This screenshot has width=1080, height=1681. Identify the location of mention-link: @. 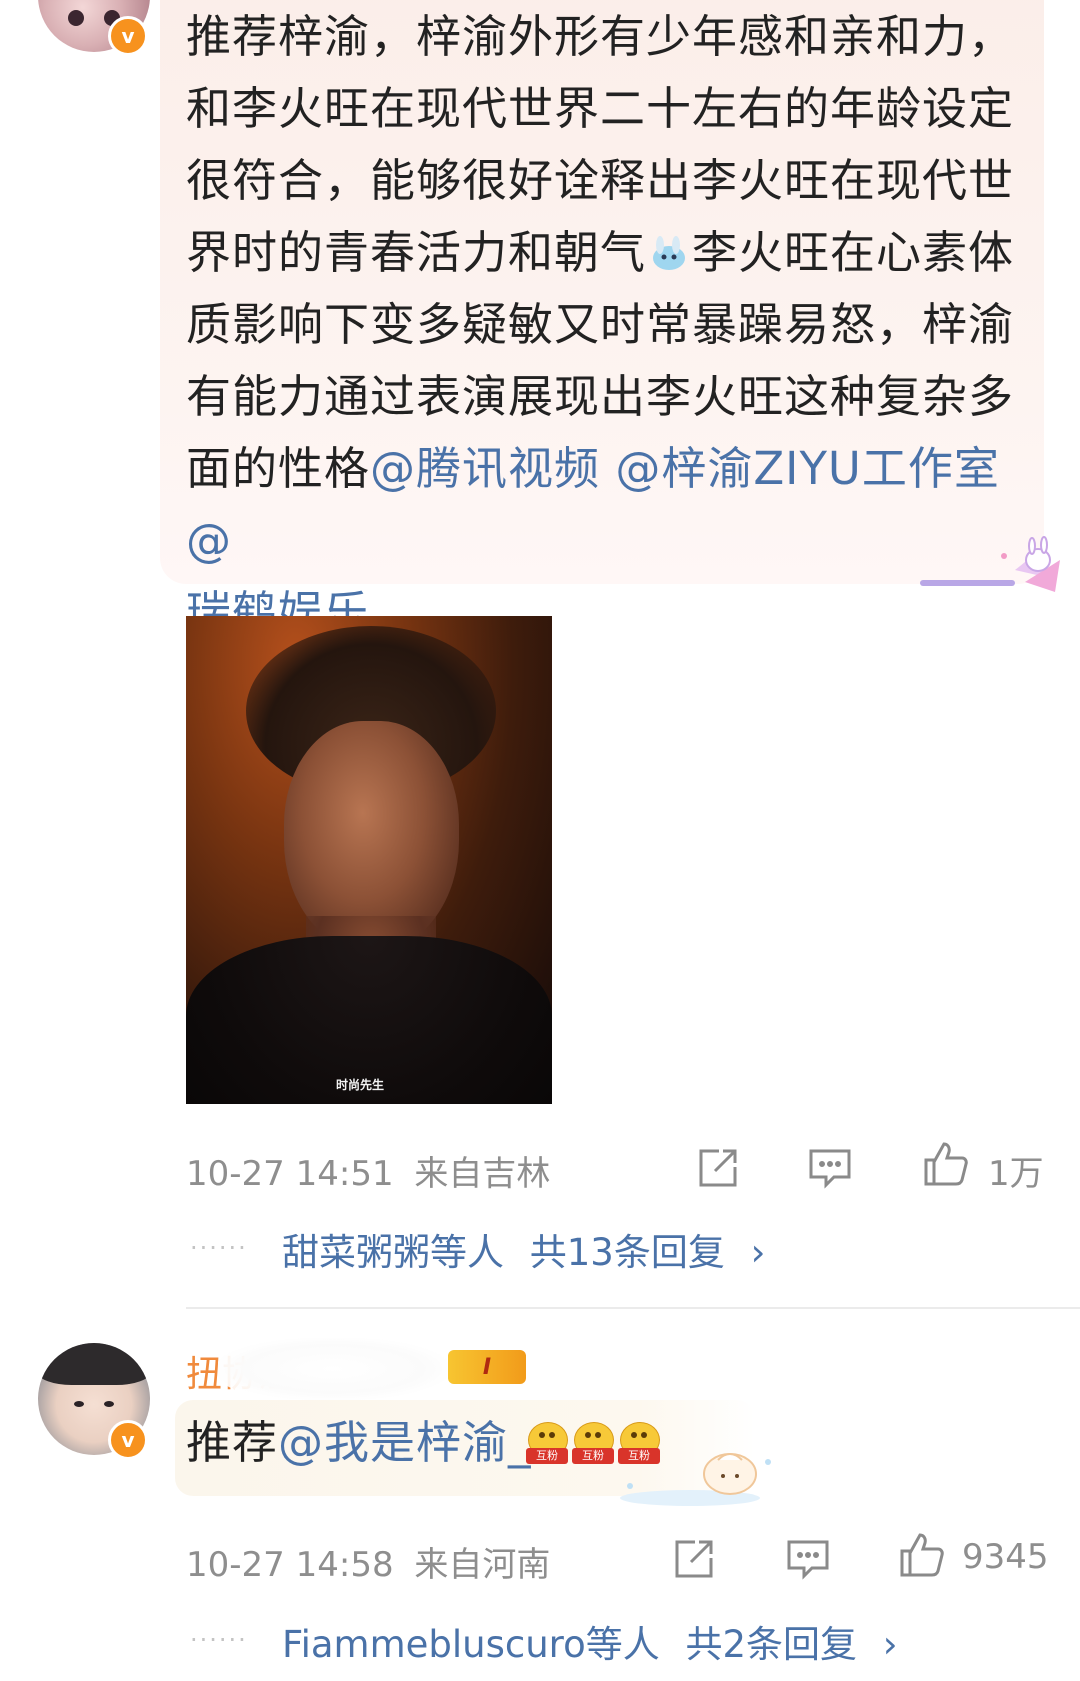
(209, 540).